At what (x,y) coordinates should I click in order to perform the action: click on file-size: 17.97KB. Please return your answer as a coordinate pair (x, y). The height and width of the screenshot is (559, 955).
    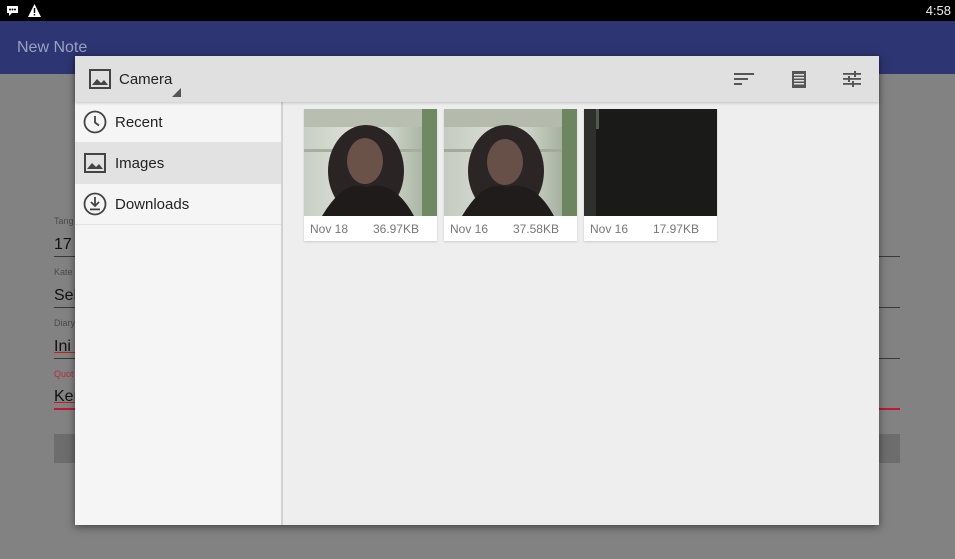
    Looking at the image, I should click on (675, 229).